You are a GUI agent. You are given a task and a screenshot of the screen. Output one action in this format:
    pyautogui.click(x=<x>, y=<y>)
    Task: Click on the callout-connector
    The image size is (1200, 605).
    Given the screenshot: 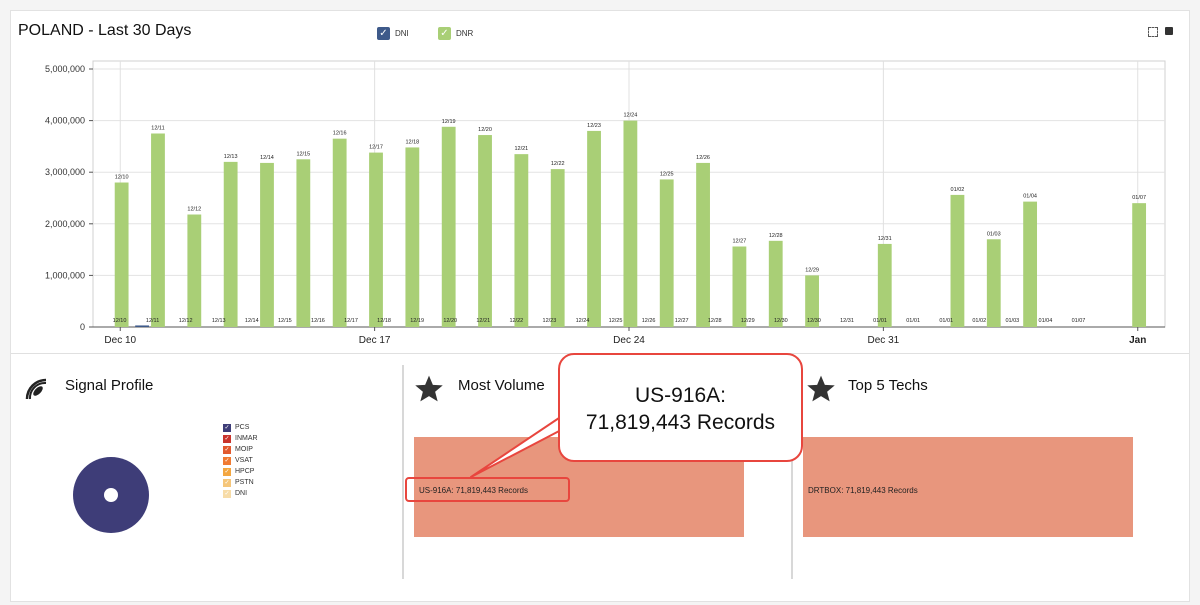 What is the action you would take?
    pyautogui.click(x=517, y=447)
    